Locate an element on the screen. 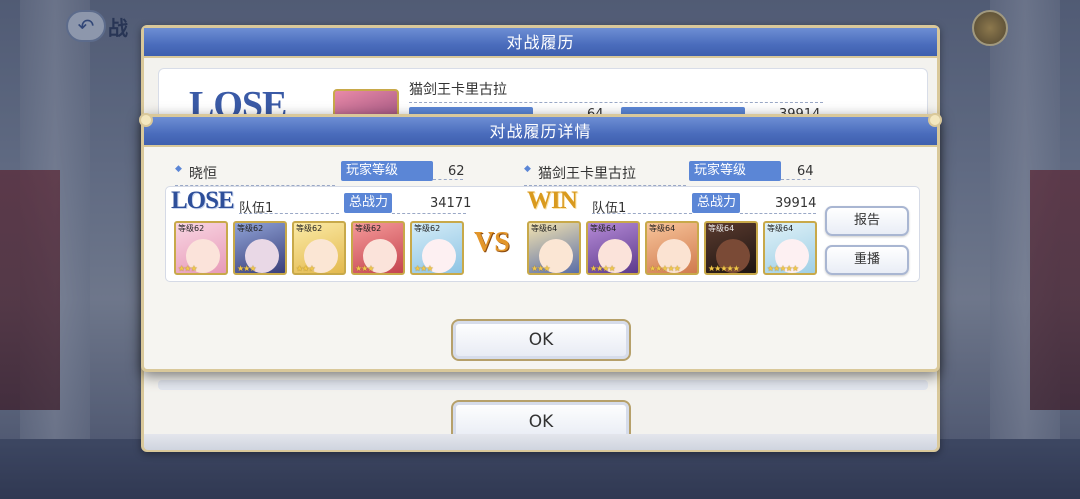  right-player-name: 猫剑王卡里古拉 is located at coordinates (605, 174).